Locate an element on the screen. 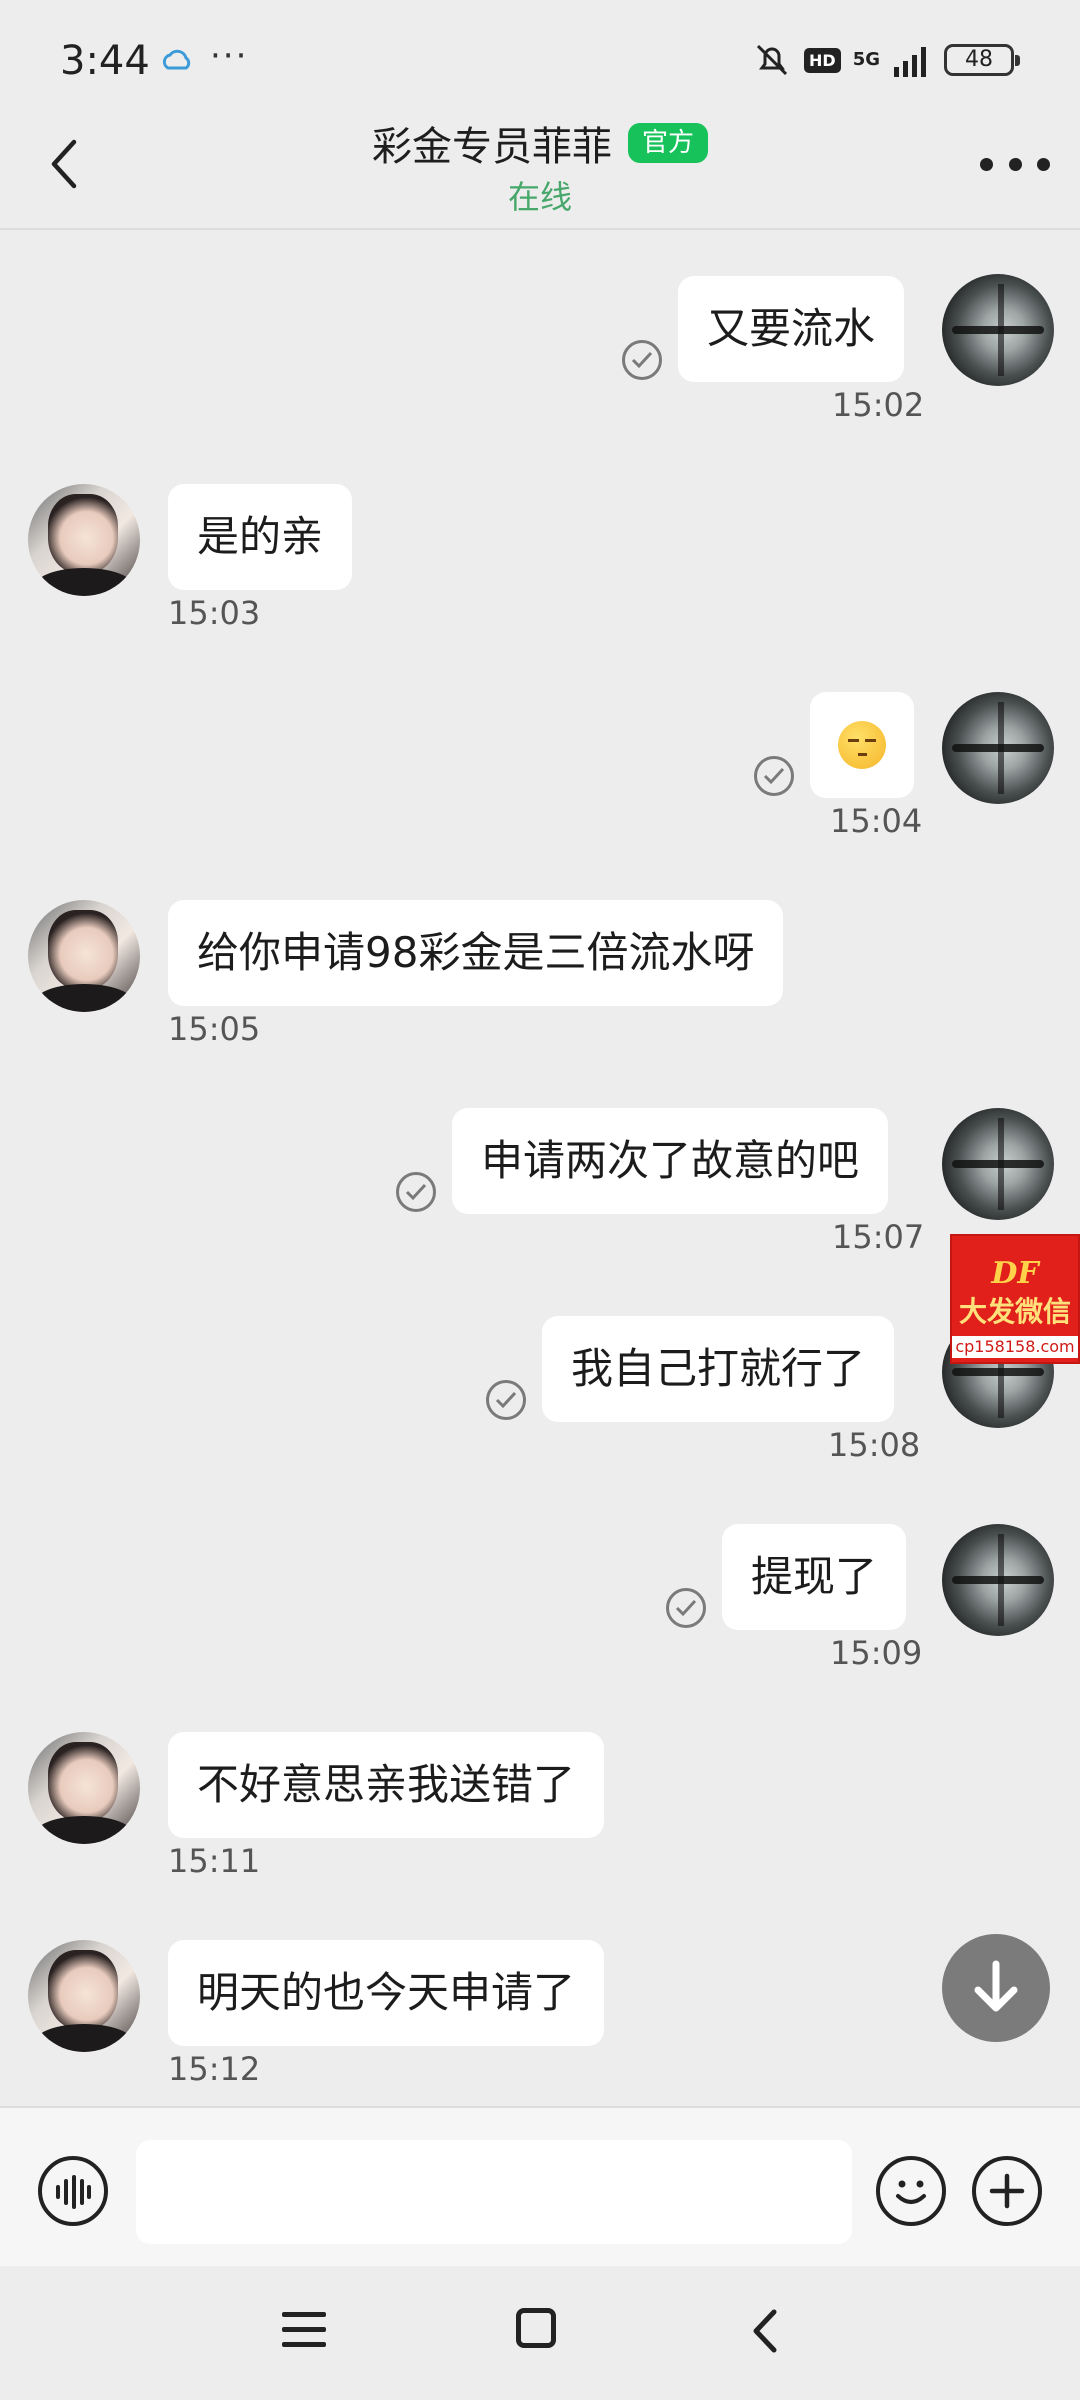 The height and width of the screenshot is (2400, 1080). input-bar is located at coordinates (540, 2186).